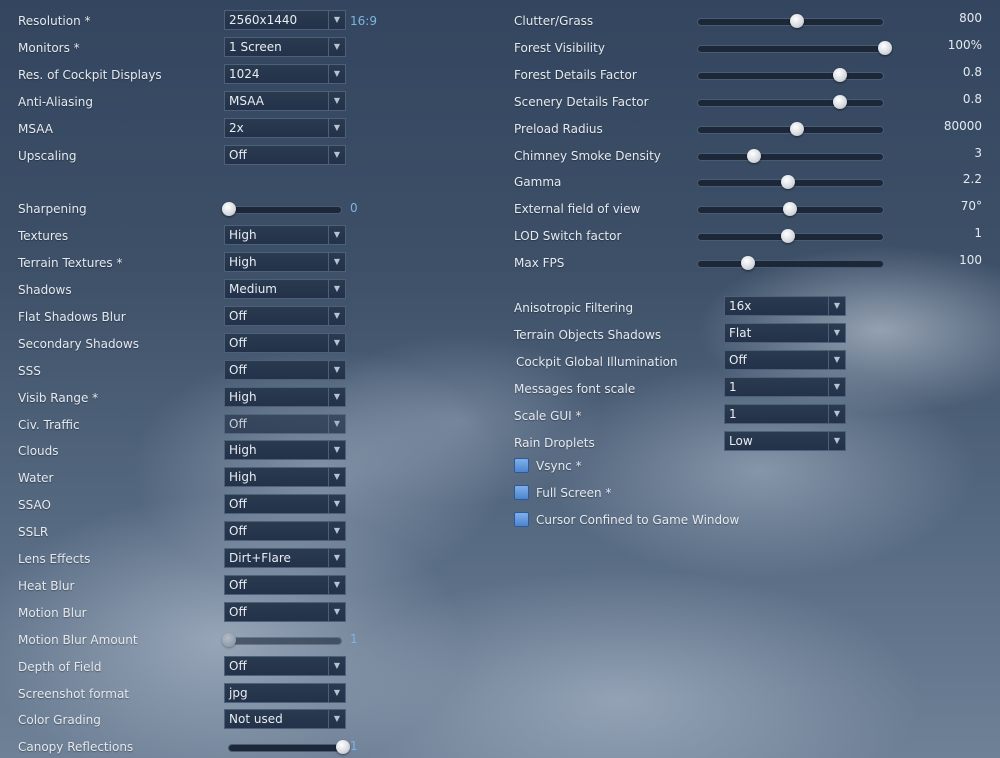 The image size is (1000, 758). Describe the element at coordinates (785, 440) in the screenshot. I see `rain-droplets-dropdown: Low ▼` at that location.